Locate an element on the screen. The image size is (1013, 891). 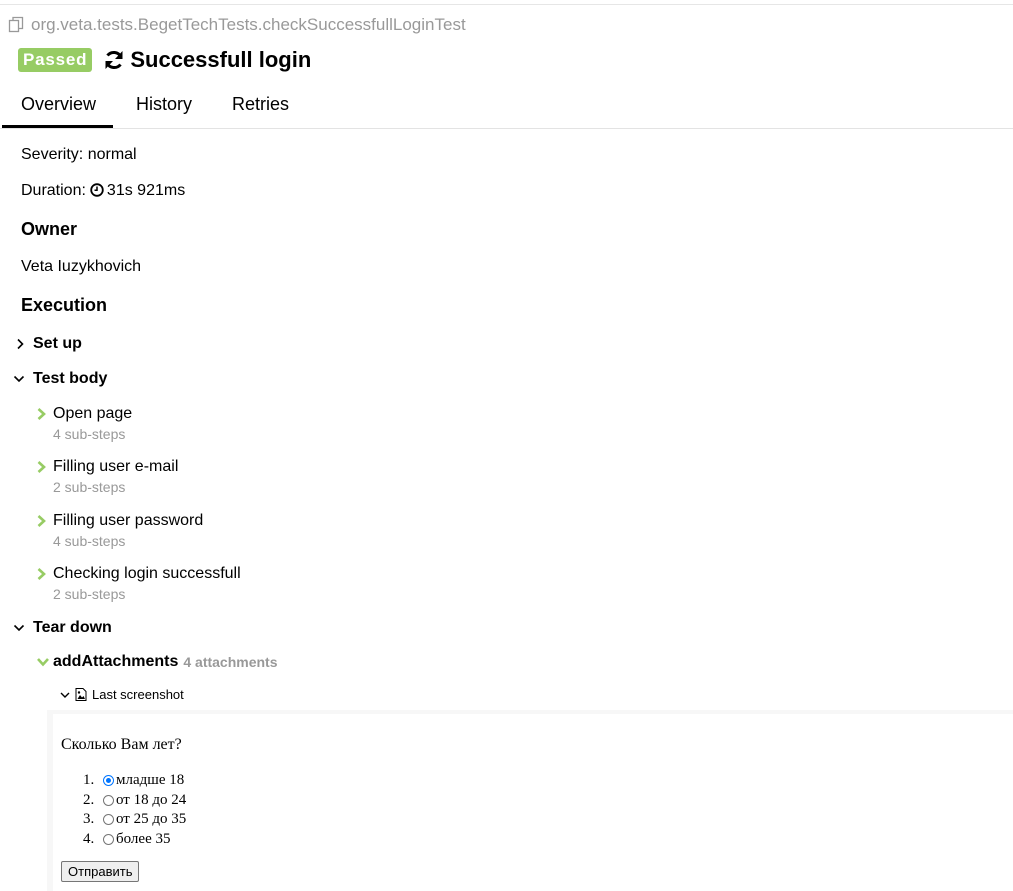
test-title: Successfull login is located at coordinates (221, 59).